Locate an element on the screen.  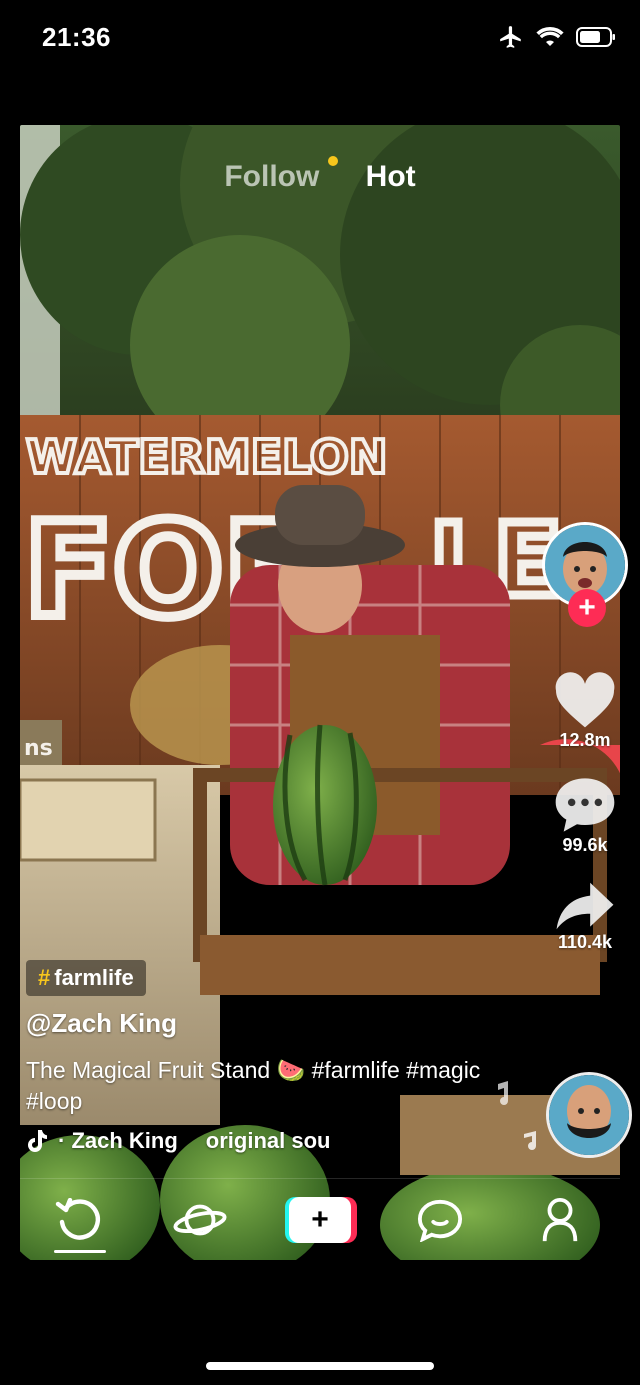
share-count: 110.4k is located at coordinates (585, 942).